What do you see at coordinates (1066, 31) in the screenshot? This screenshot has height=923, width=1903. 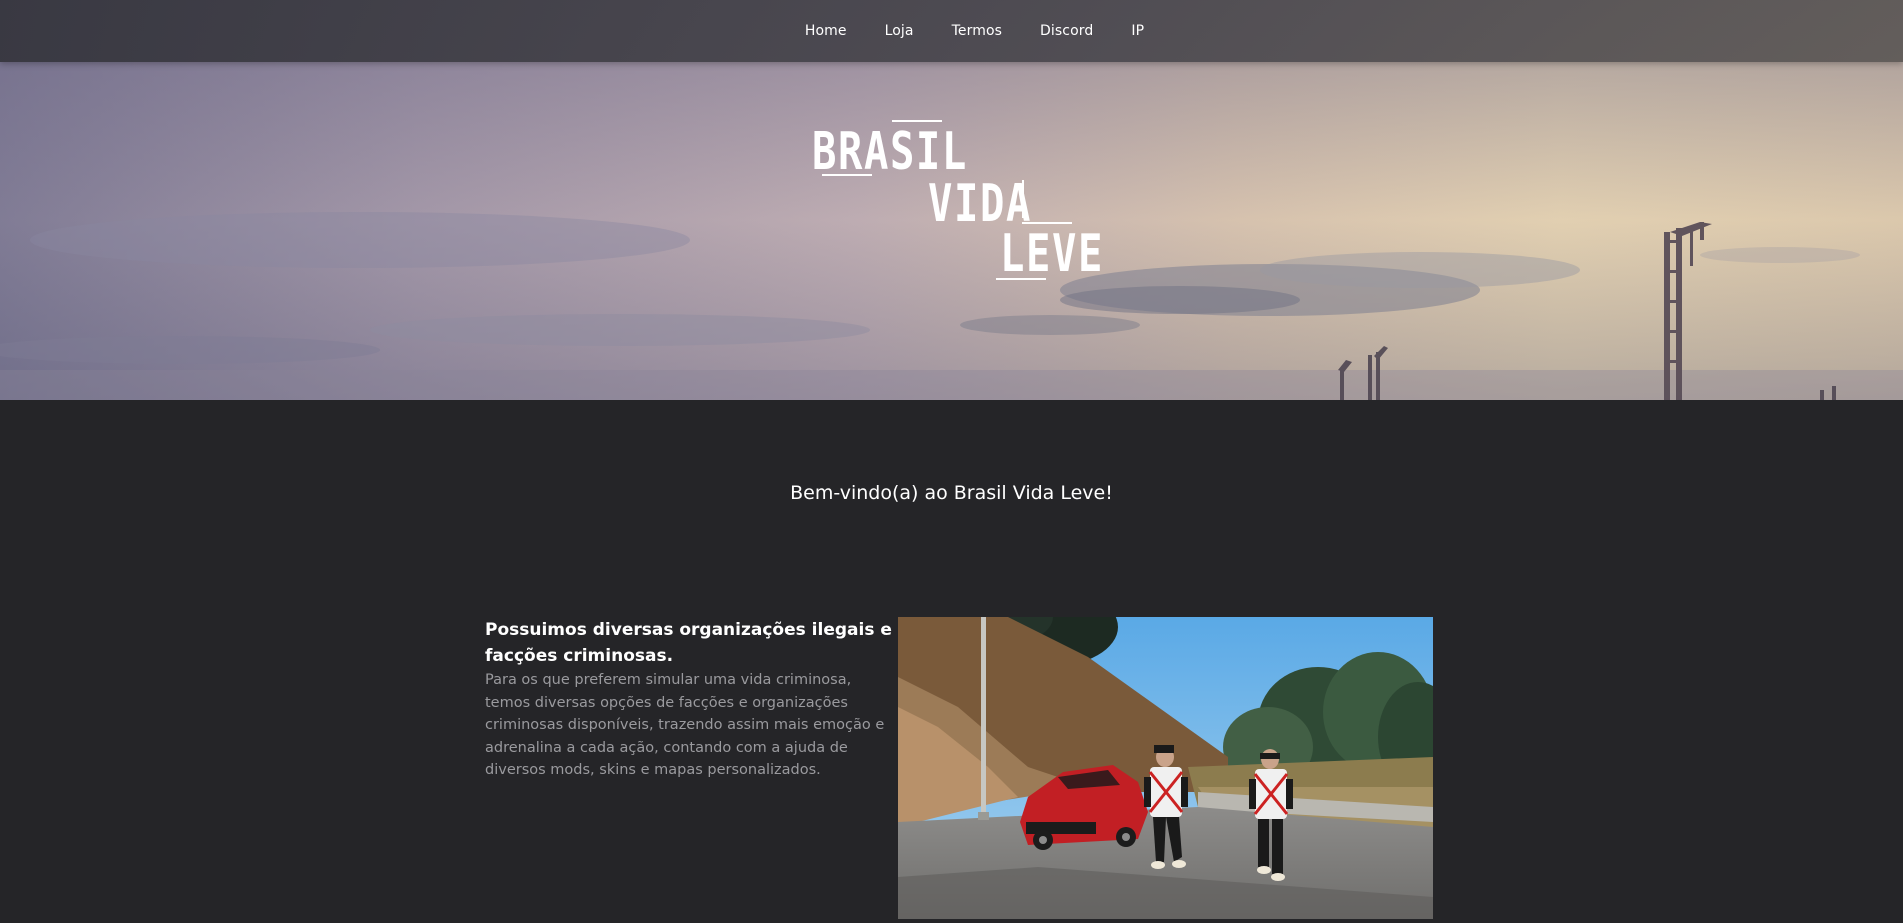 I see `nav-discord-link: Discord` at bounding box center [1066, 31].